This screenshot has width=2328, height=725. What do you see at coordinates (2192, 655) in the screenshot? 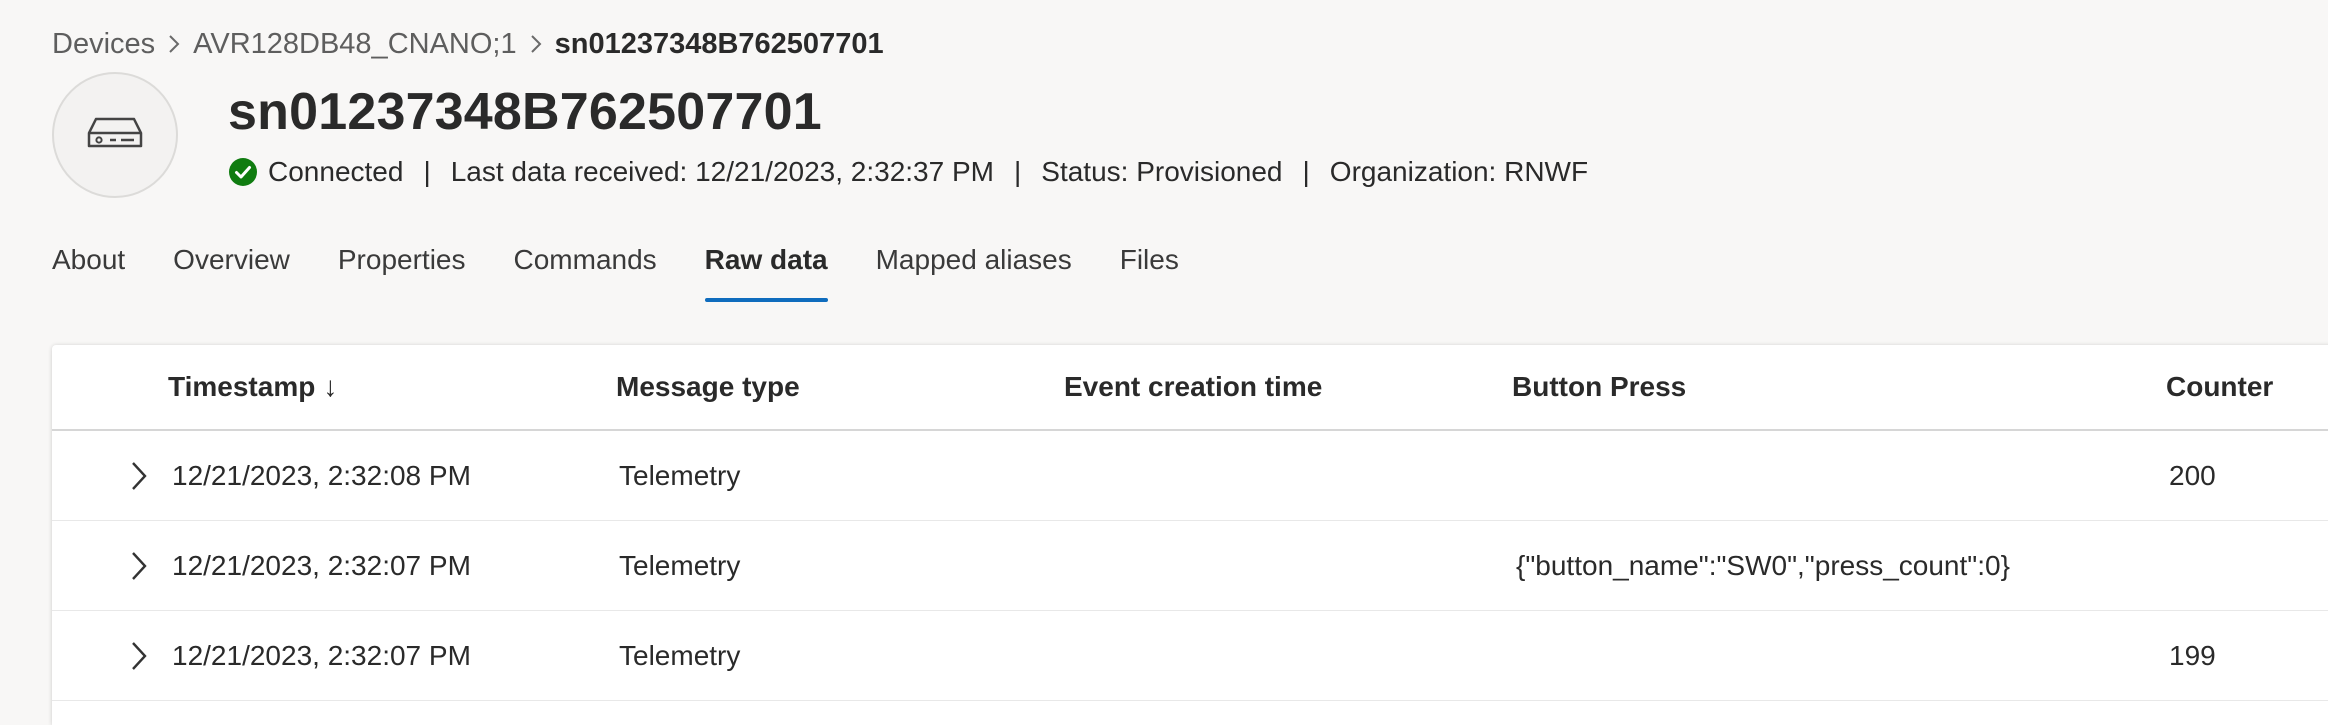
I see `cell-counter: 199` at bounding box center [2192, 655].